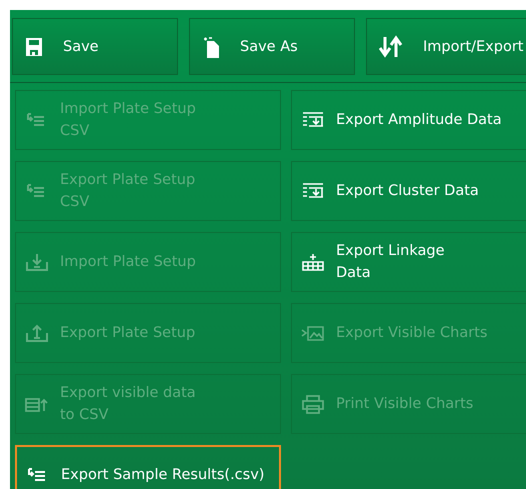 The height and width of the screenshot is (489, 526). I want to click on action-button: Export Sample Results(.csv), so click(148, 467).